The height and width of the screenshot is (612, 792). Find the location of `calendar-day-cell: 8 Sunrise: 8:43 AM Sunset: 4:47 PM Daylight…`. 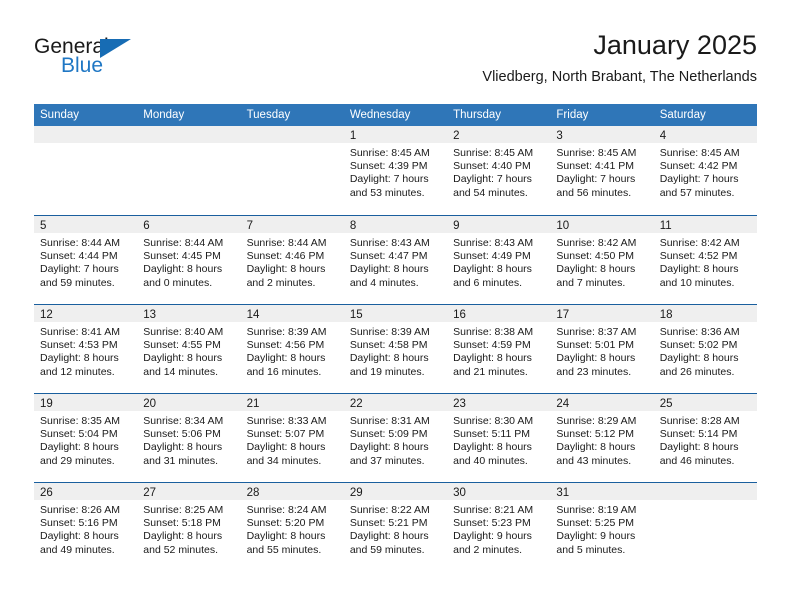

calendar-day-cell: 8 Sunrise: 8:43 AM Sunset: 4:47 PM Daylight… is located at coordinates (395, 260).